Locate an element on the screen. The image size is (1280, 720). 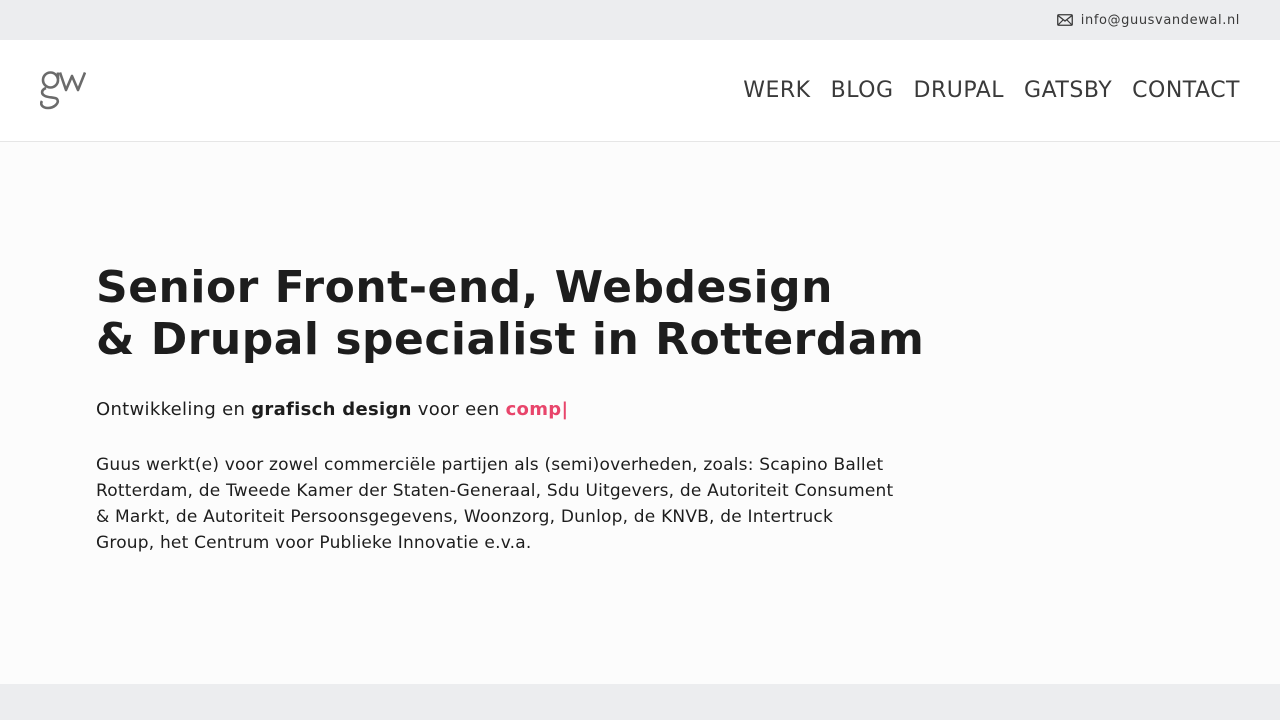
footer-band is located at coordinates (640, 702).